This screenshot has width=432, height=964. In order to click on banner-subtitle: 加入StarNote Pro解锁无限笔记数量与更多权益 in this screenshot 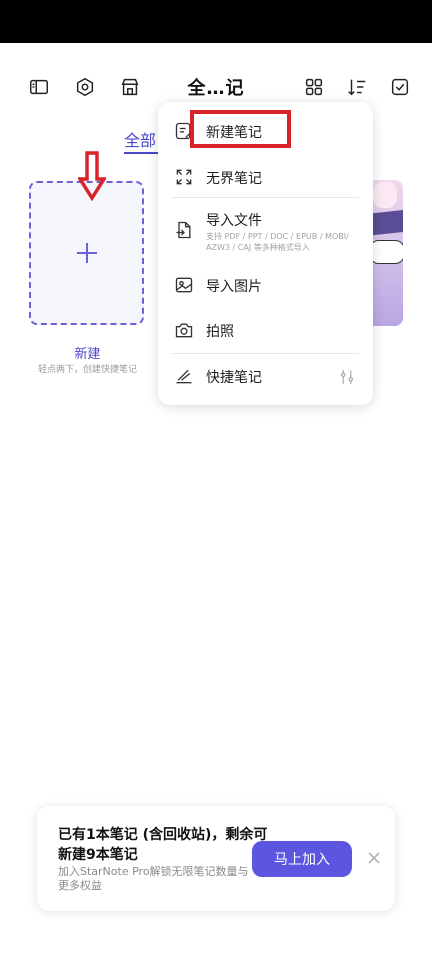, I will do `click(153, 878)`.